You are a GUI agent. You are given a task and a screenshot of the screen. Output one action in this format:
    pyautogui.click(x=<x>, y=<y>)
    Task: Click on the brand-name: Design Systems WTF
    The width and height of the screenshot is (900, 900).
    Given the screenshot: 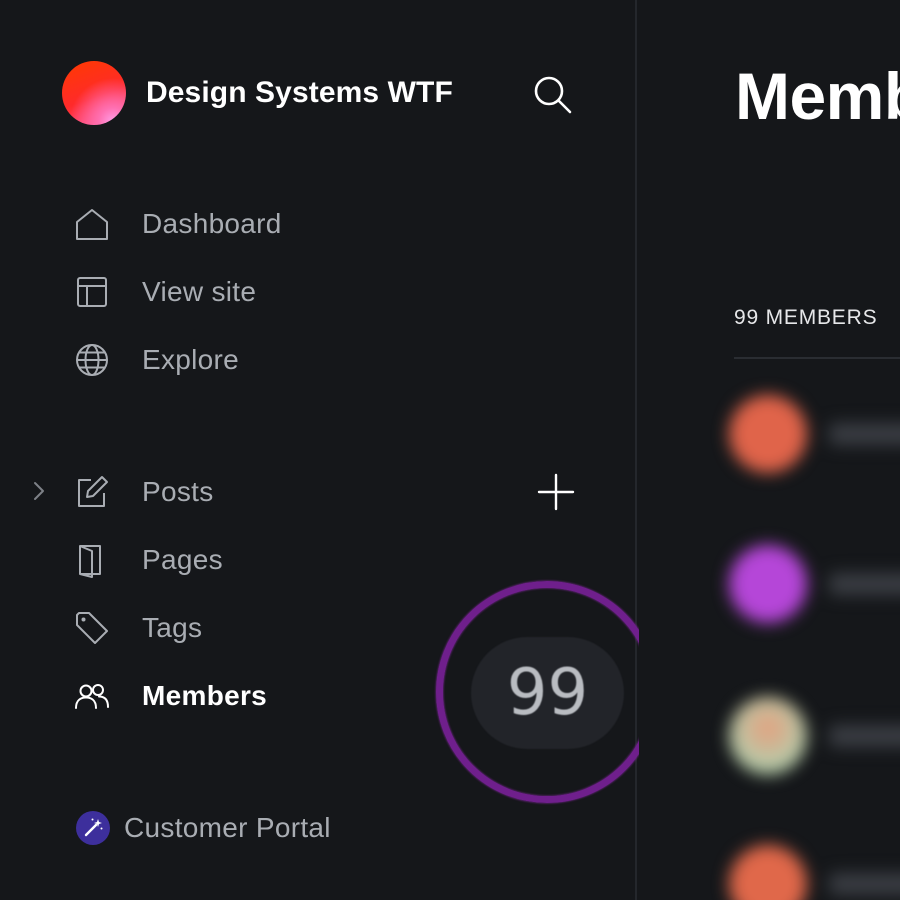 What is the action you would take?
    pyautogui.click(x=299, y=92)
    